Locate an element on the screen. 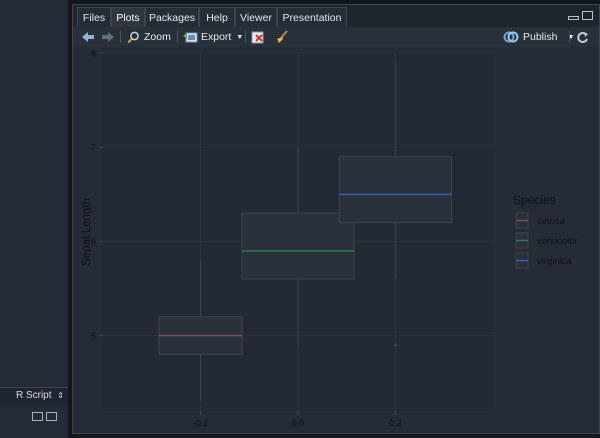 The width and height of the screenshot is (600, 438). broom-icon is located at coordinates (282, 36).